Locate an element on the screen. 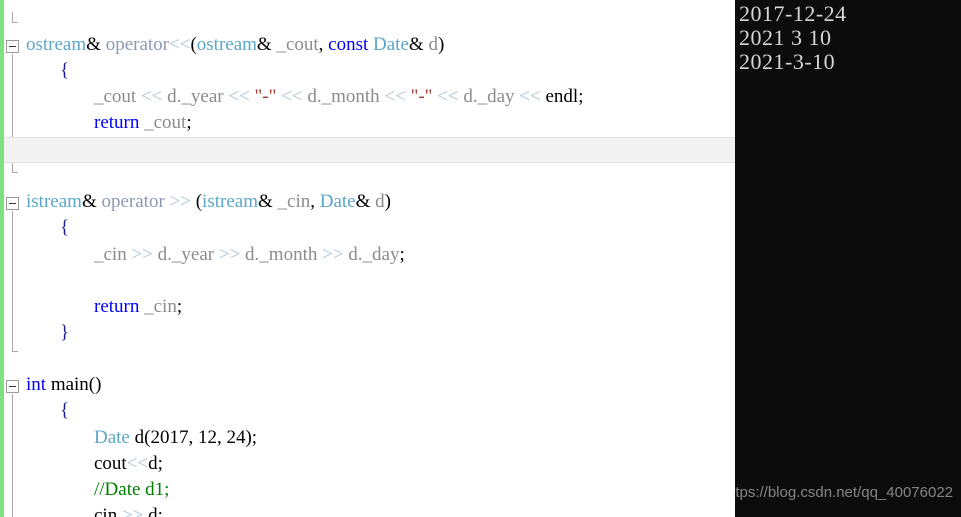 The width and height of the screenshot is (961, 517). code-line: return _cout; is located at coordinates (143, 123).